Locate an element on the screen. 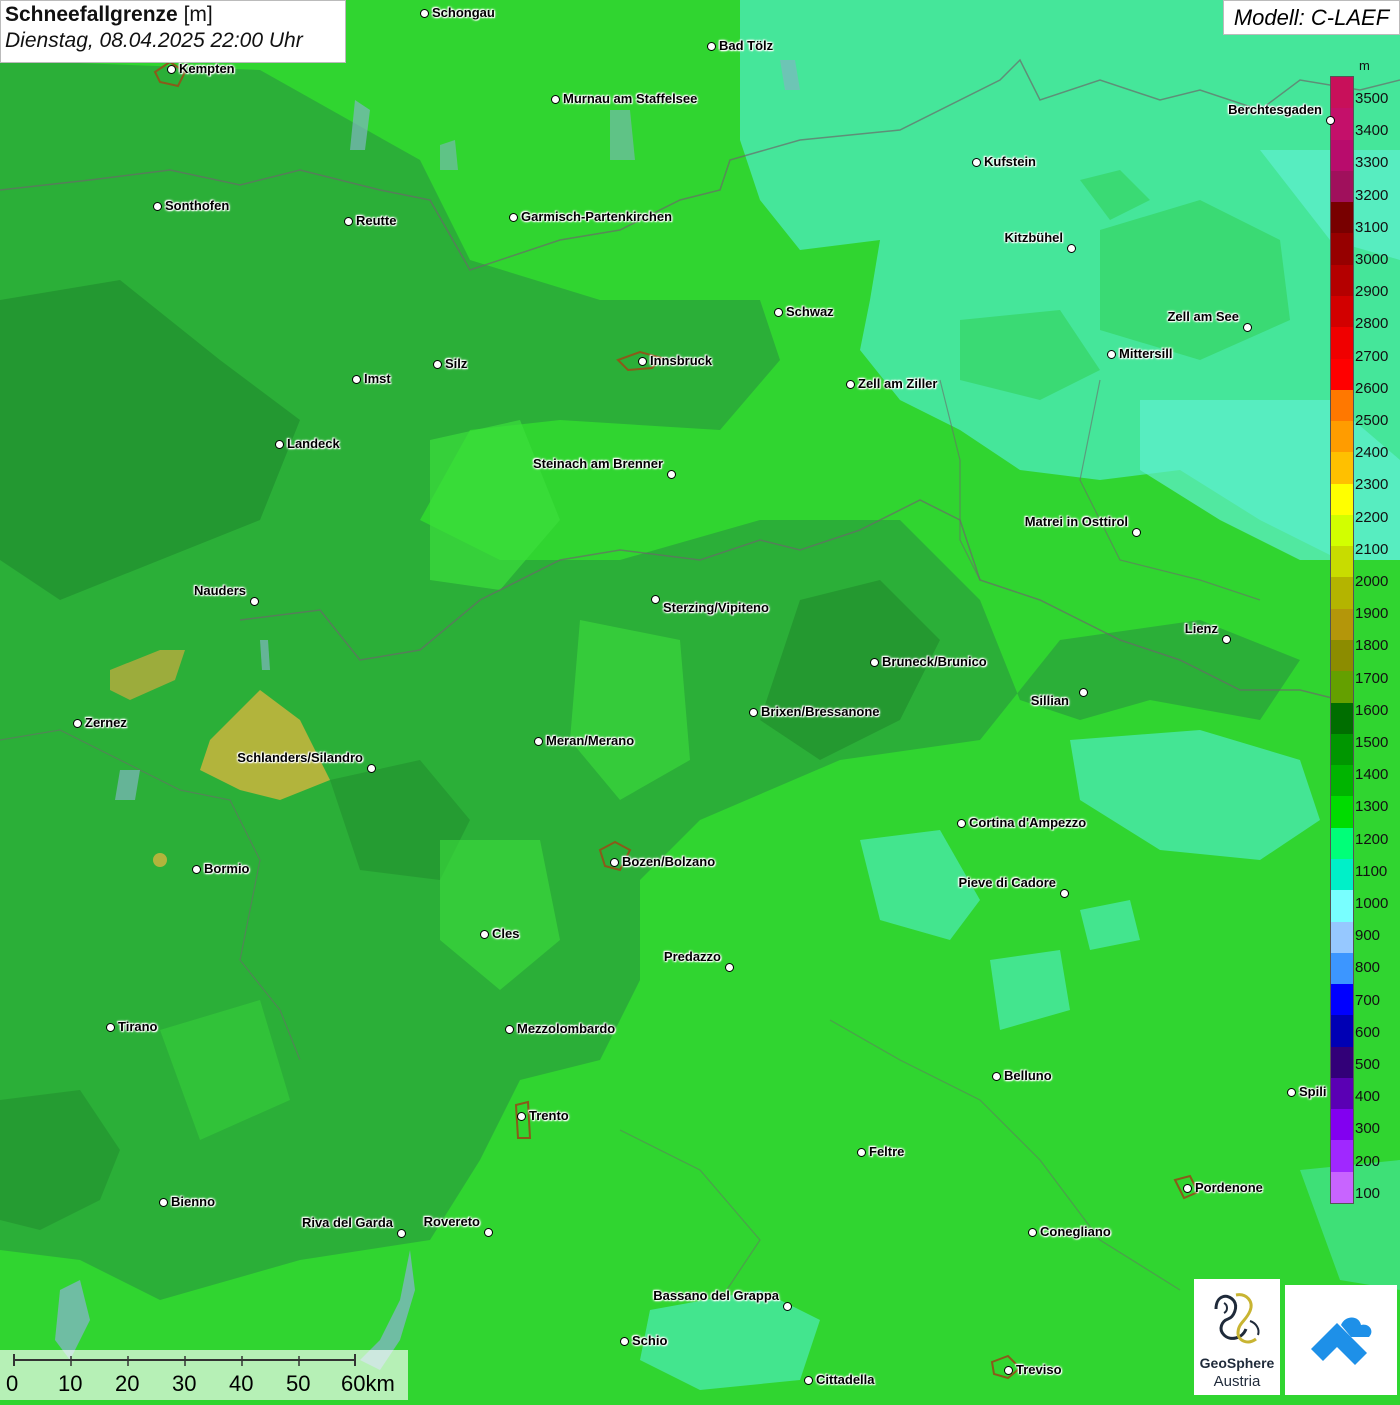 Image resolution: width=1400 pixels, height=1405 pixels. city-label: Schlanders/Silandro is located at coordinates (300, 757).